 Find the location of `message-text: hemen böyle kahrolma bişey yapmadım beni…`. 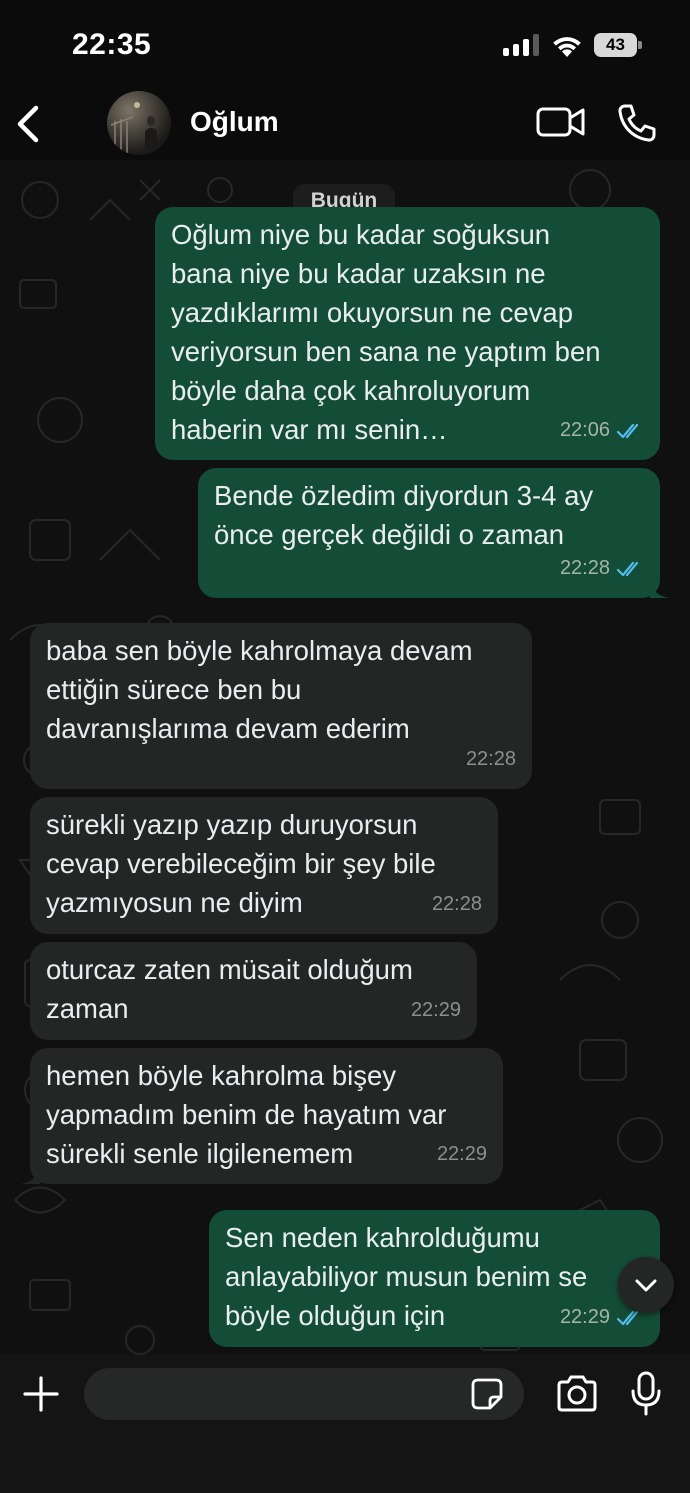

message-text: hemen böyle kahrolma bişey yapmadım beni… is located at coordinates (246, 1114).